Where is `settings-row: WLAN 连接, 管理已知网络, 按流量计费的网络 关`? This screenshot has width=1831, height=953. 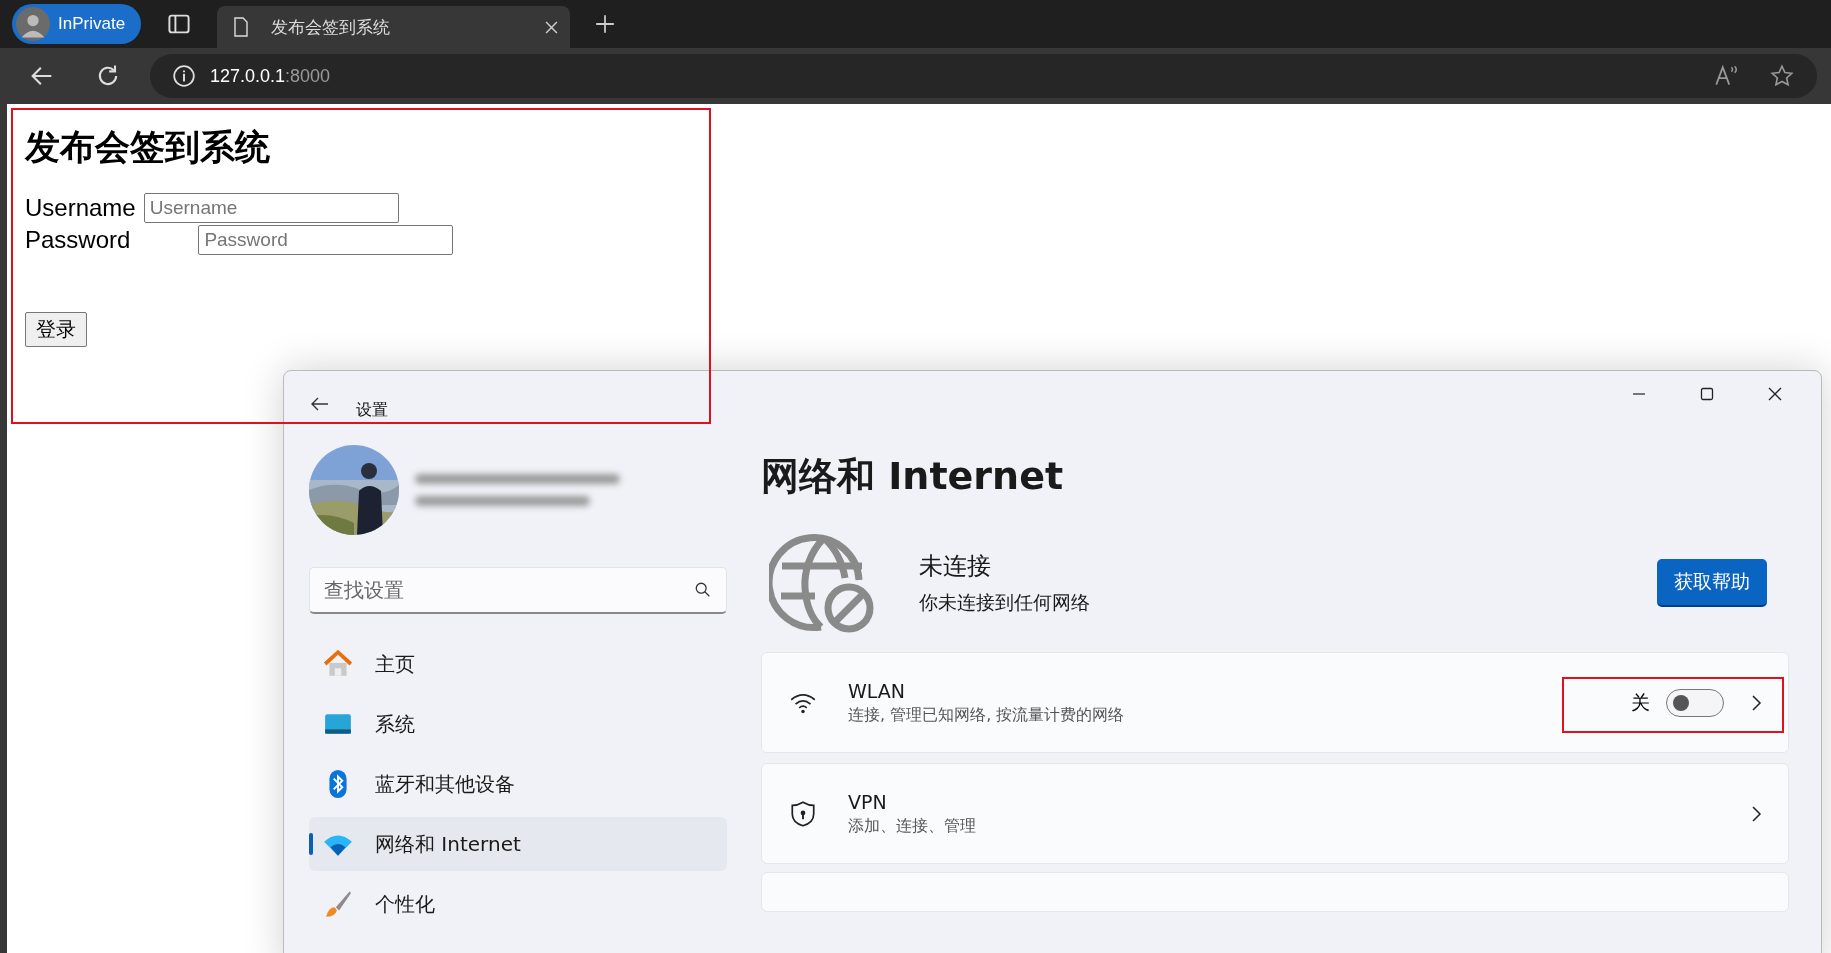 settings-row: WLAN 连接, 管理已知网络, 按流量计费的网络 关 is located at coordinates (1275, 702).